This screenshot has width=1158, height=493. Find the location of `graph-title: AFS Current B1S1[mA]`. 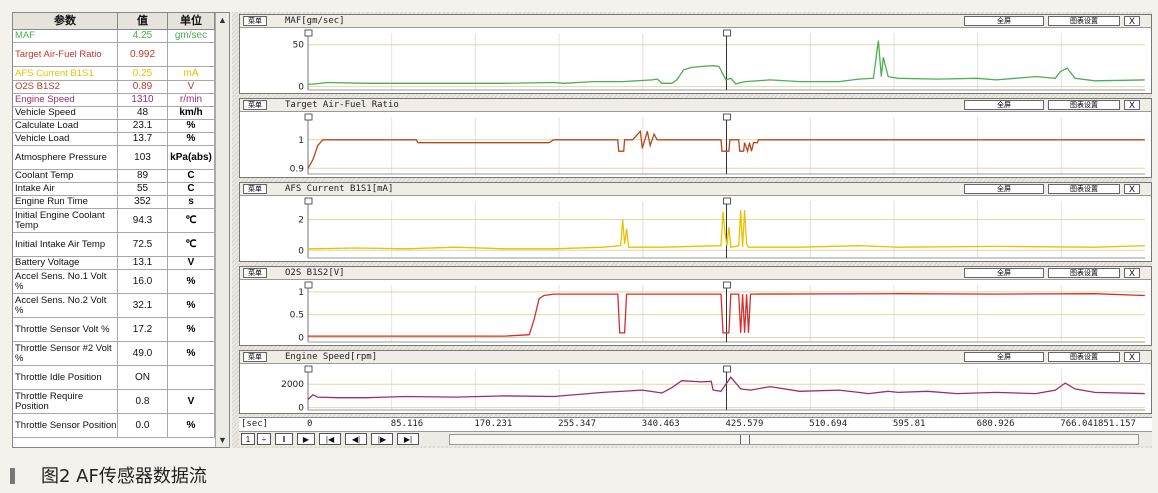

graph-title: AFS Current B1S1[mA] is located at coordinates (339, 189).